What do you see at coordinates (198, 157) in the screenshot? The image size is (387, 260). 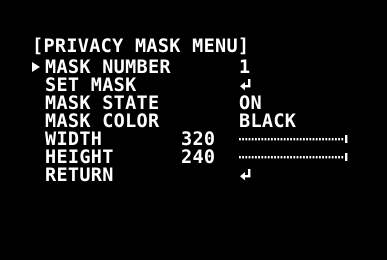 I see `height-number: 240` at bounding box center [198, 157].